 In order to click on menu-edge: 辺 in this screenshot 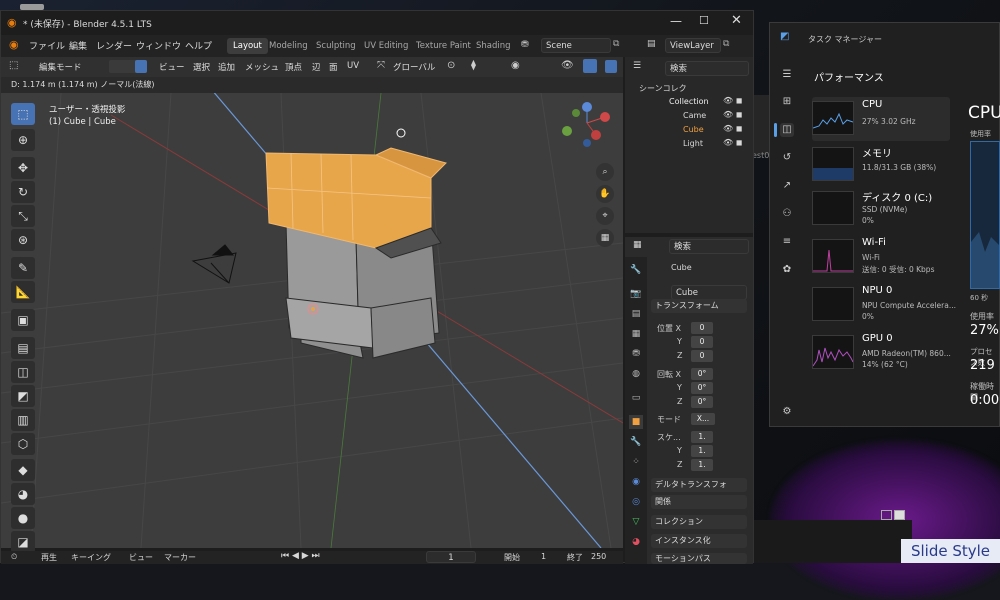, I will do `click(316, 67)`.